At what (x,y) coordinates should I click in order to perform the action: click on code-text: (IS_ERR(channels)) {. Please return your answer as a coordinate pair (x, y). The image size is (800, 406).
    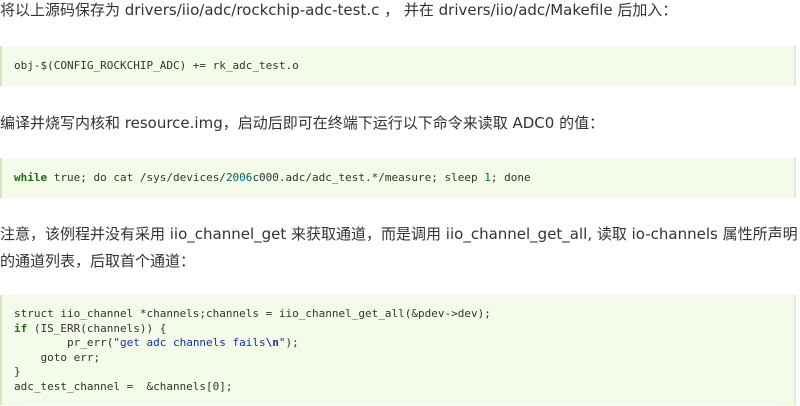
    Looking at the image, I should click on (97, 328).